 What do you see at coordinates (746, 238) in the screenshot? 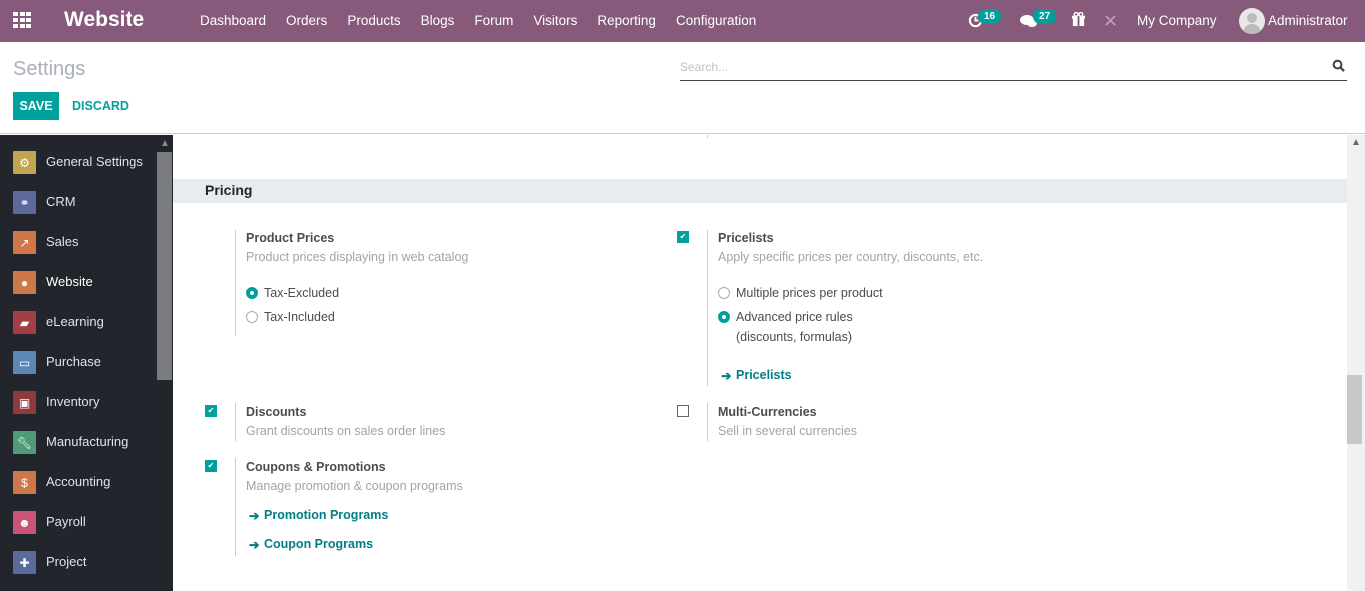
I see `pricelists-title: Pricelists` at bounding box center [746, 238].